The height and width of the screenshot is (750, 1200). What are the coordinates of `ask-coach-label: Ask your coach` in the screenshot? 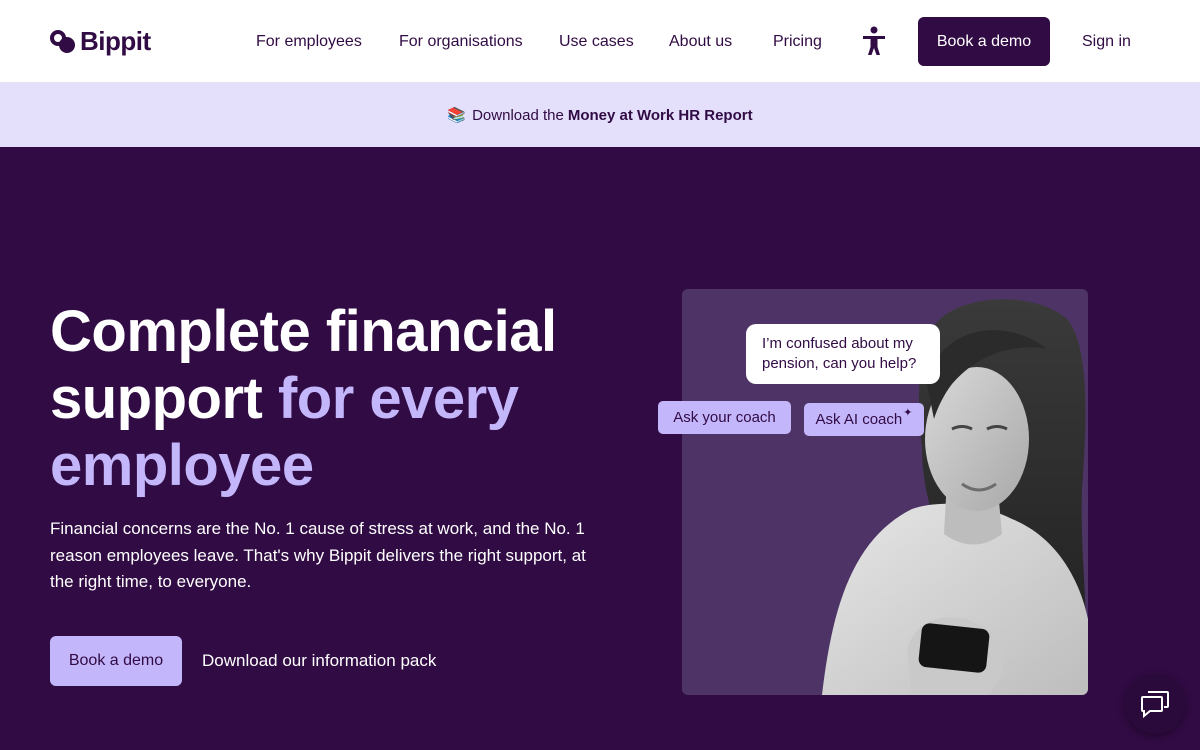 It's located at (724, 417).